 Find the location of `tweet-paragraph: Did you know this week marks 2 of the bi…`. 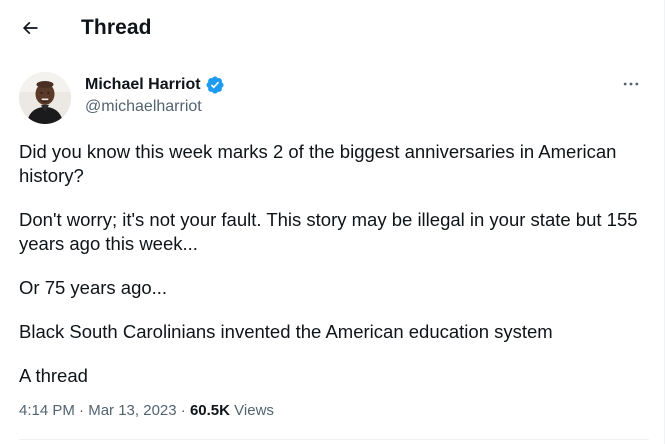

tweet-paragraph: Did you know this week marks 2 of the bi… is located at coordinates (320, 163).